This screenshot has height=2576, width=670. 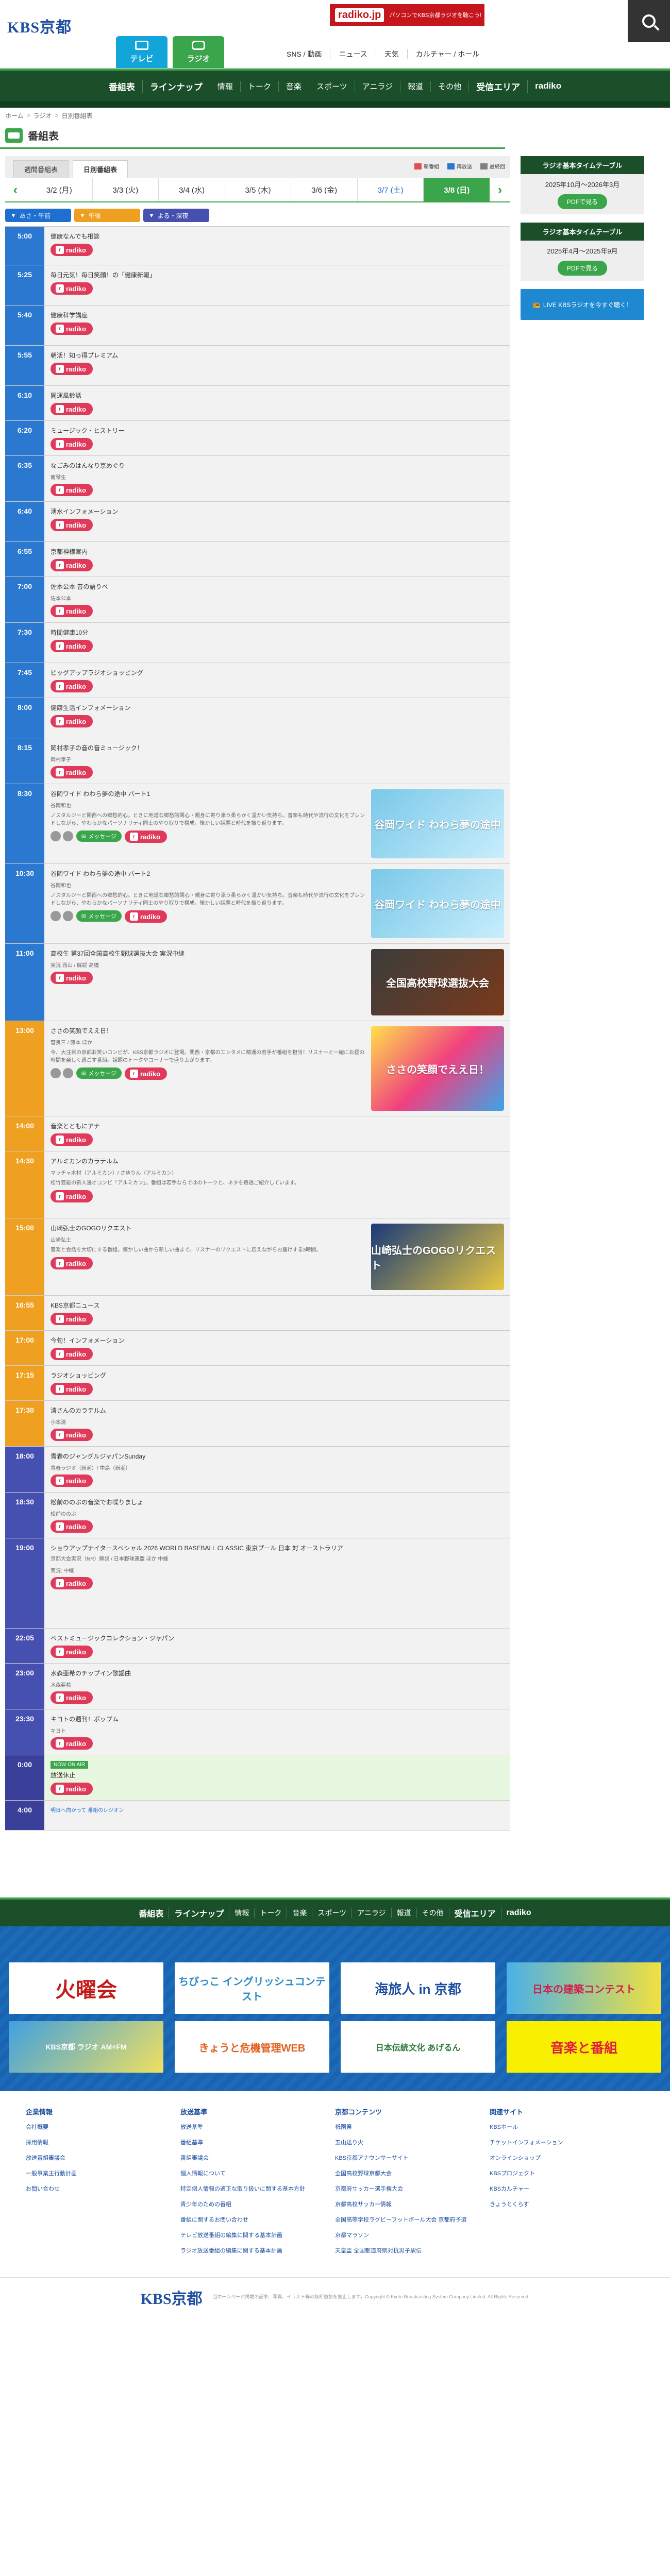 I want to click on program-title: 健康生活インフォメーション, so click(x=277, y=707).